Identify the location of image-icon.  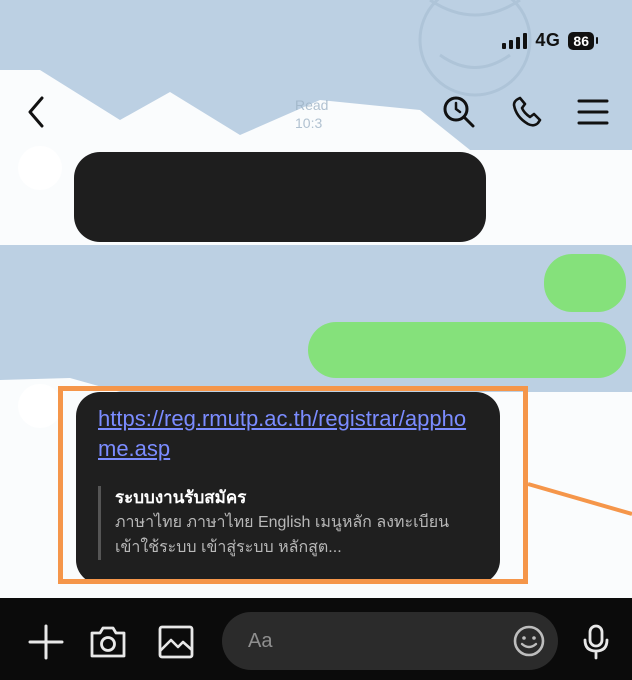
(176, 642).